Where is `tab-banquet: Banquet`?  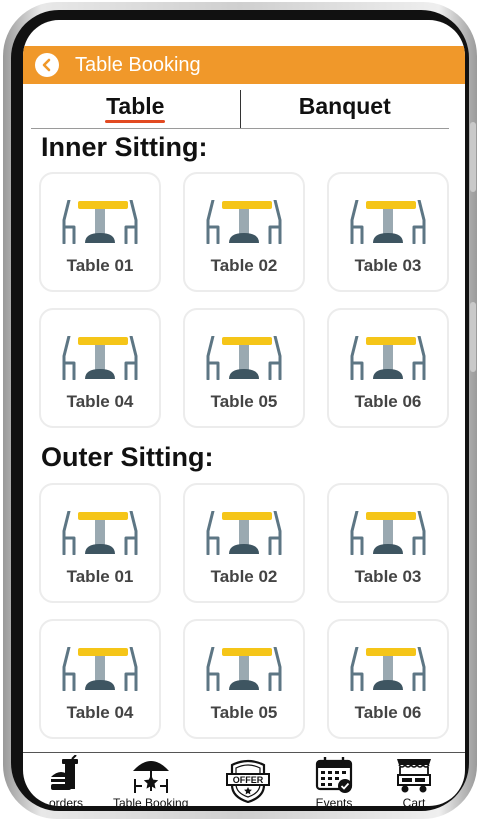
tab-banquet: Banquet is located at coordinates (345, 106).